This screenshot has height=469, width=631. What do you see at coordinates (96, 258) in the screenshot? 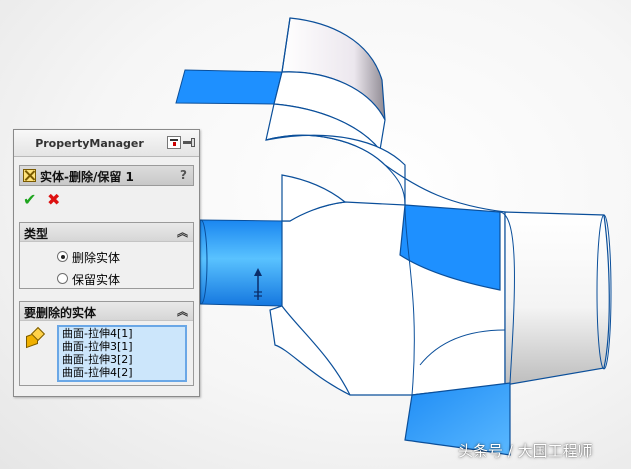
I see `radio-label-delete: 删除实体` at bounding box center [96, 258].